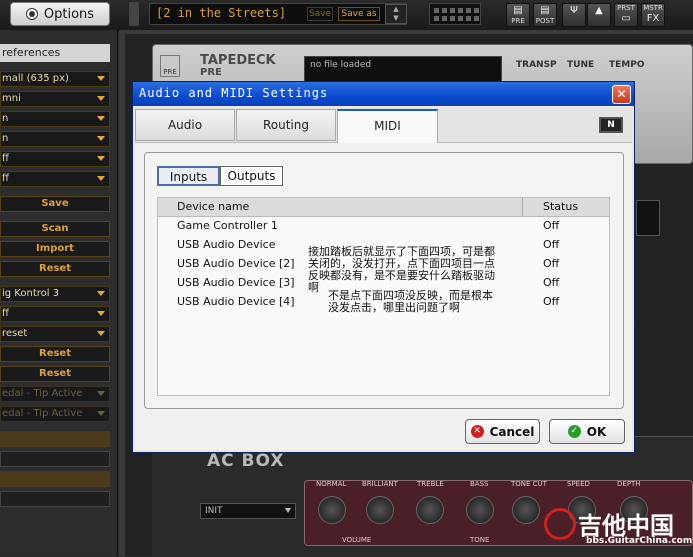  I want to click on reset-button-1: Reset, so click(55, 269).